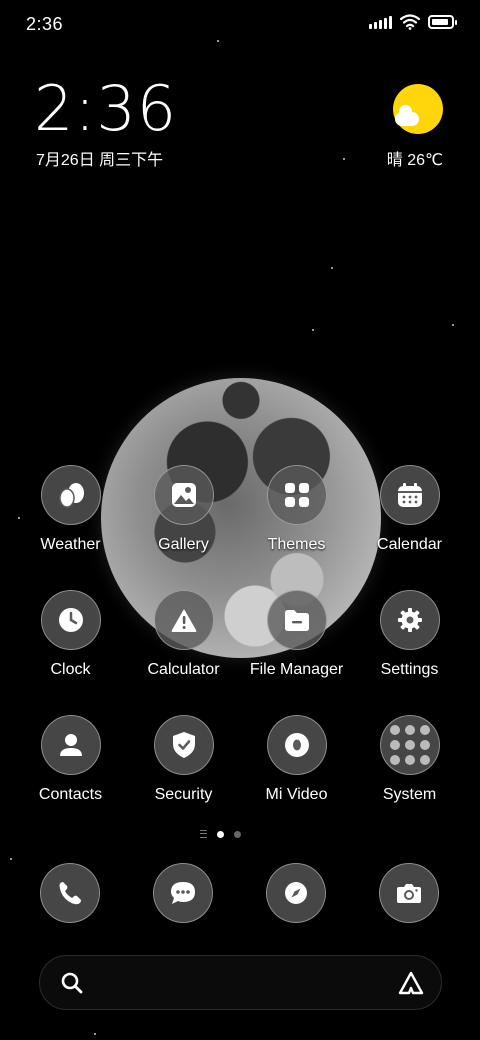 The image size is (480, 1040). Describe the element at coordinates (296, 620) in the screenshot. I see `file-manager-icon` at that location.